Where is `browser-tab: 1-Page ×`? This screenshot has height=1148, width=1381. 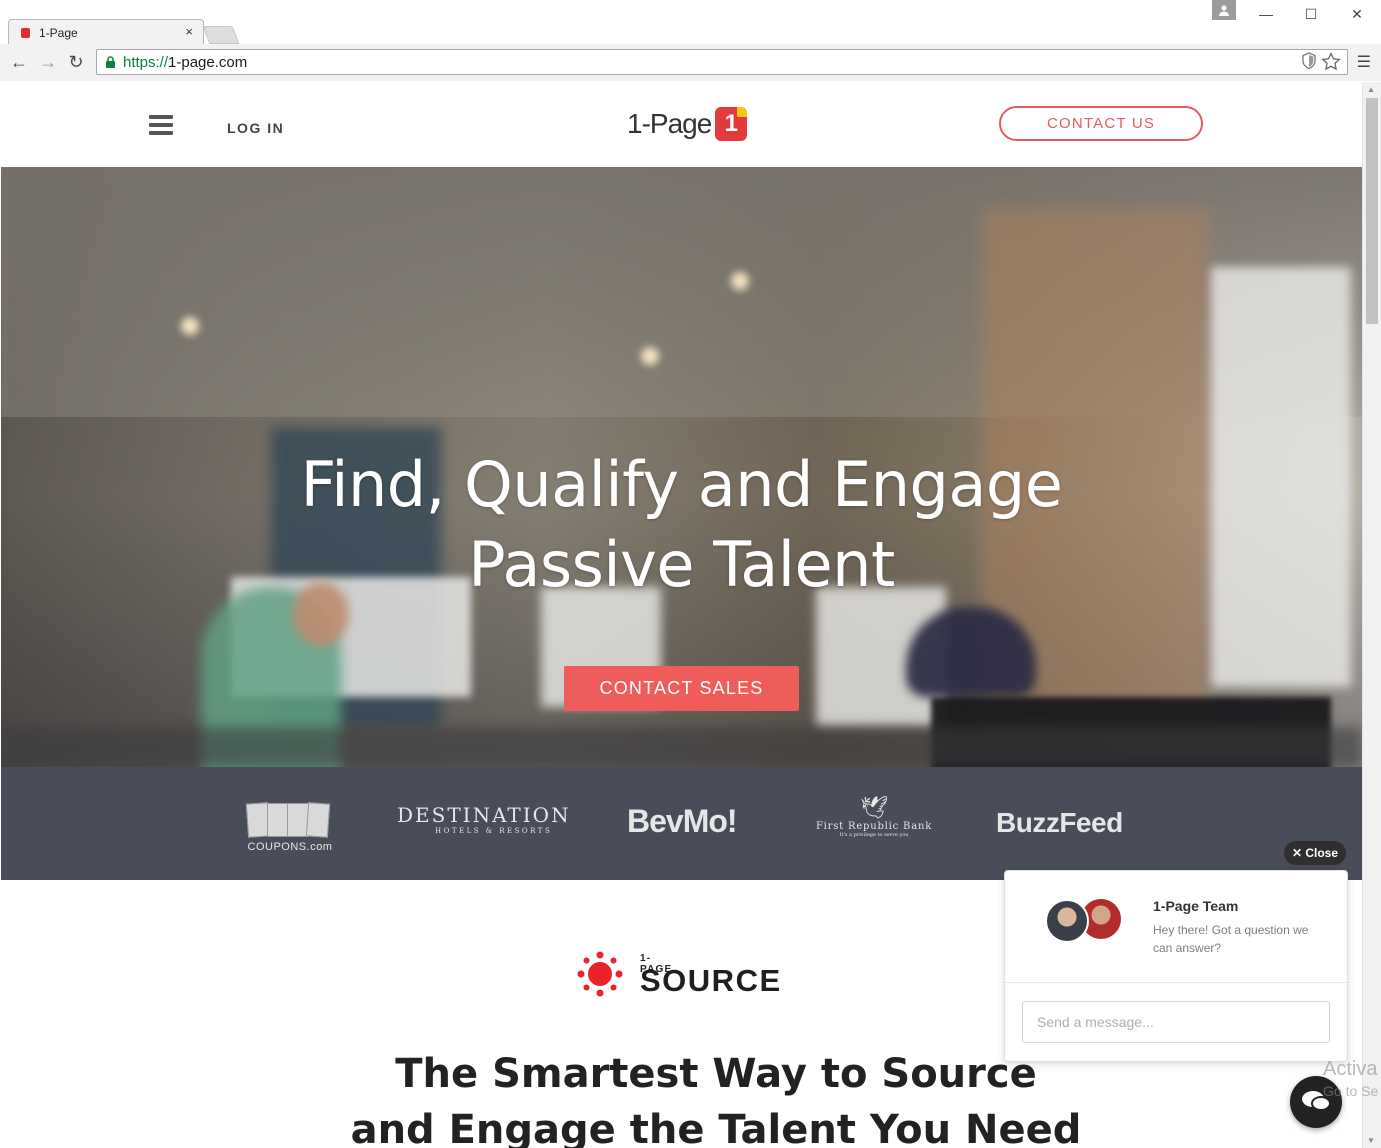
browser-tab: 1-Page × is located at coordinates (106, 32).